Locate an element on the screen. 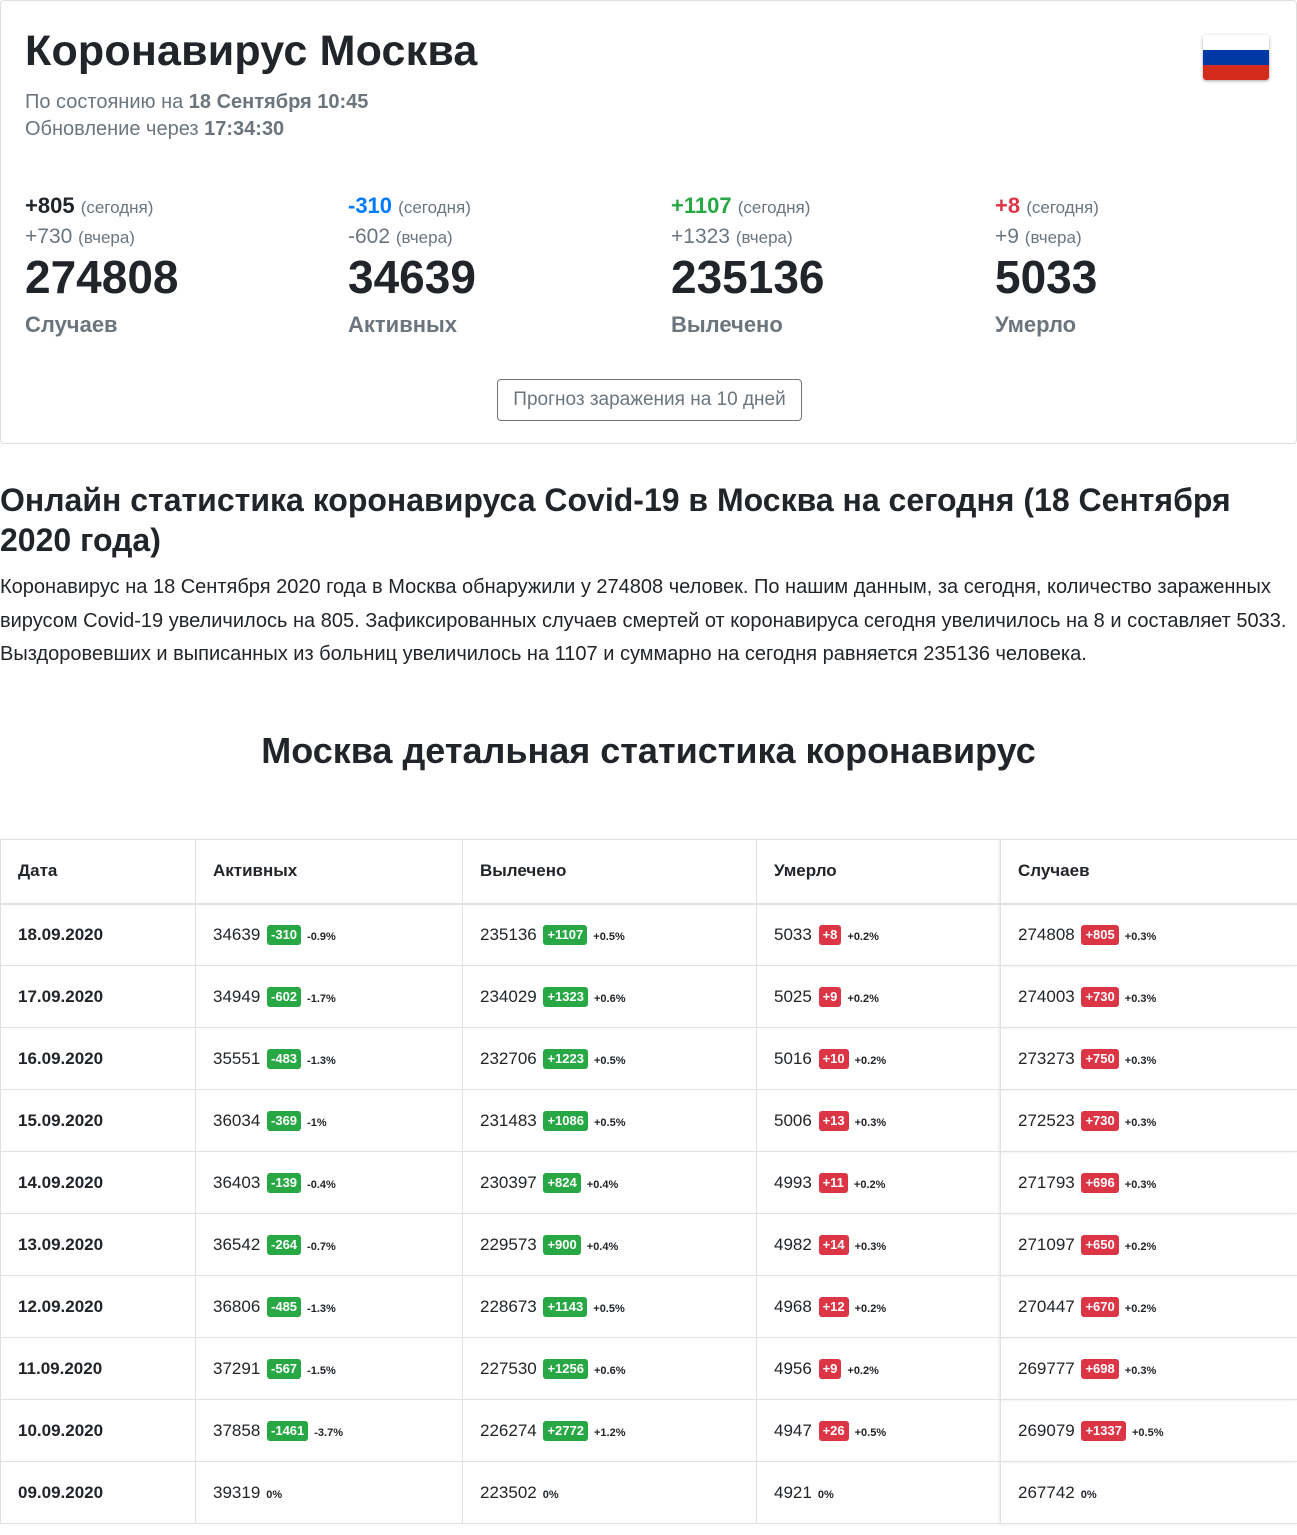  recovered-value: 229573 is located at coordinates (508, 1244).